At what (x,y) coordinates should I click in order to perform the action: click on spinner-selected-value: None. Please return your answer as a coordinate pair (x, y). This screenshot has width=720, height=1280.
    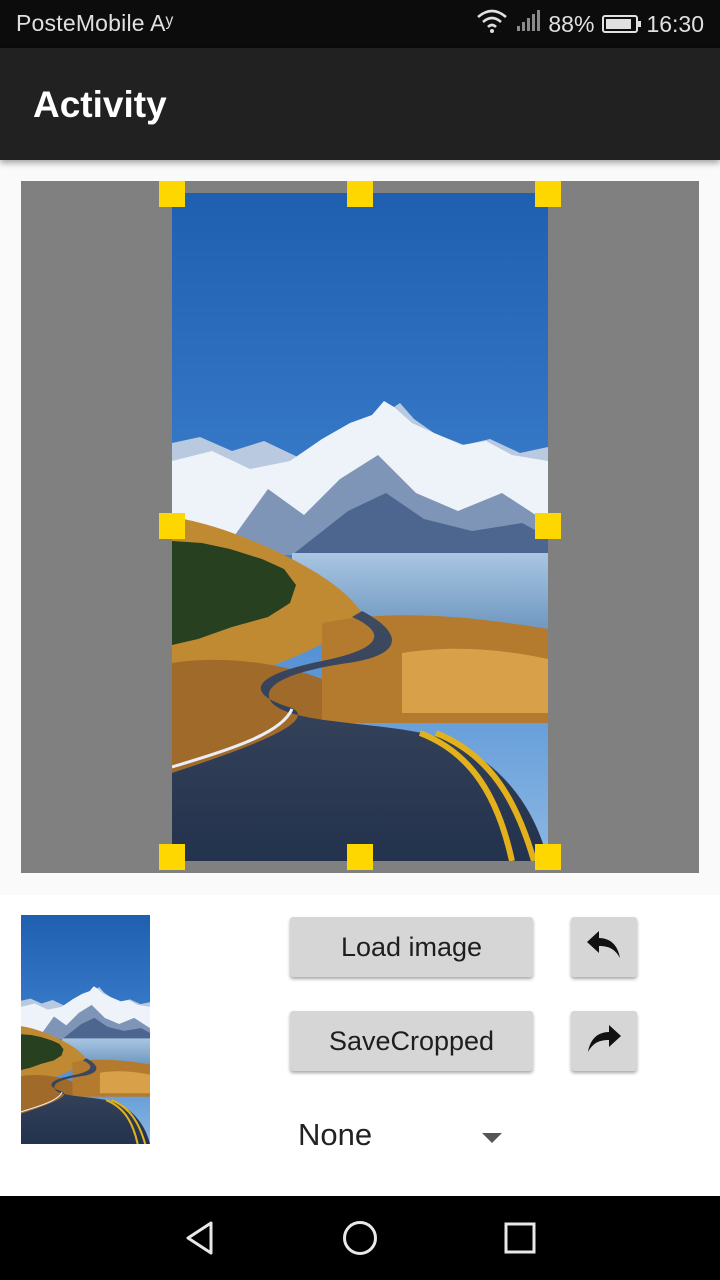
    Looking at the image, I should click on (335, 1134).